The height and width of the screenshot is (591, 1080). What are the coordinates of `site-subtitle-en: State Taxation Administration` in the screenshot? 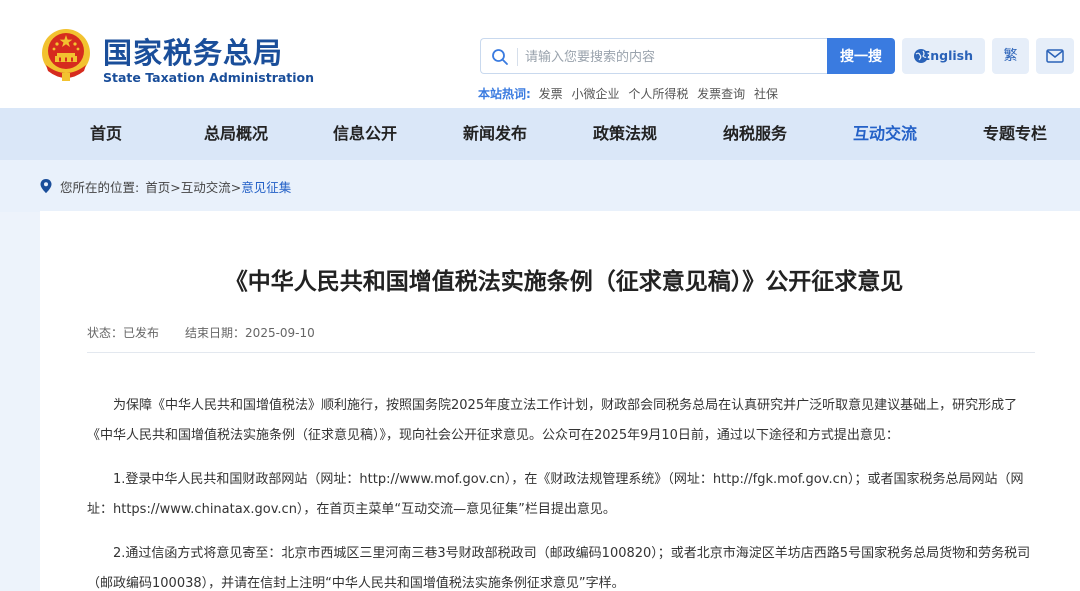 It's located at (208, 77).